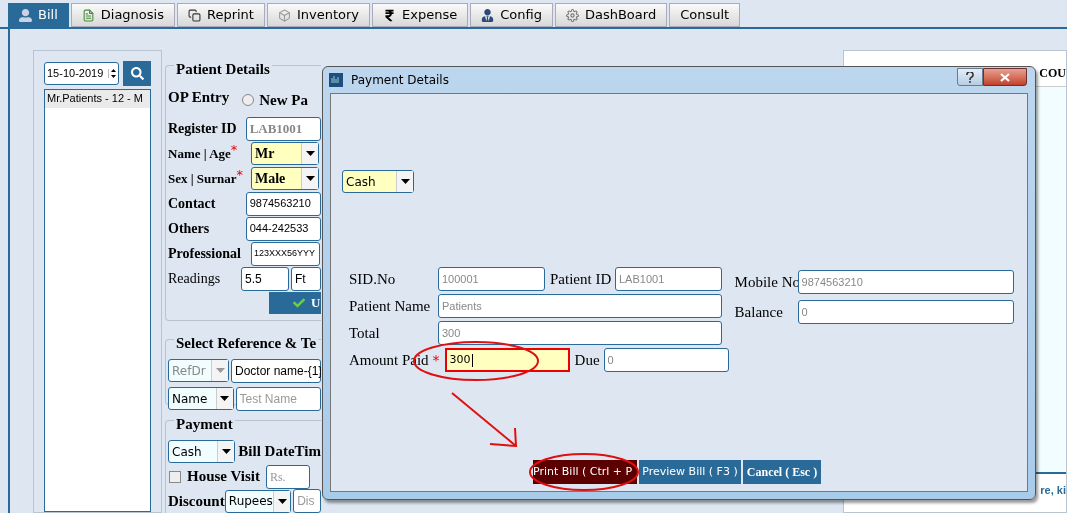 The width and height of the screenshot is (1067, 513). Describe the element at coordinates (220, 15) in the screenshot. I see `tab: Reprint` at that location.